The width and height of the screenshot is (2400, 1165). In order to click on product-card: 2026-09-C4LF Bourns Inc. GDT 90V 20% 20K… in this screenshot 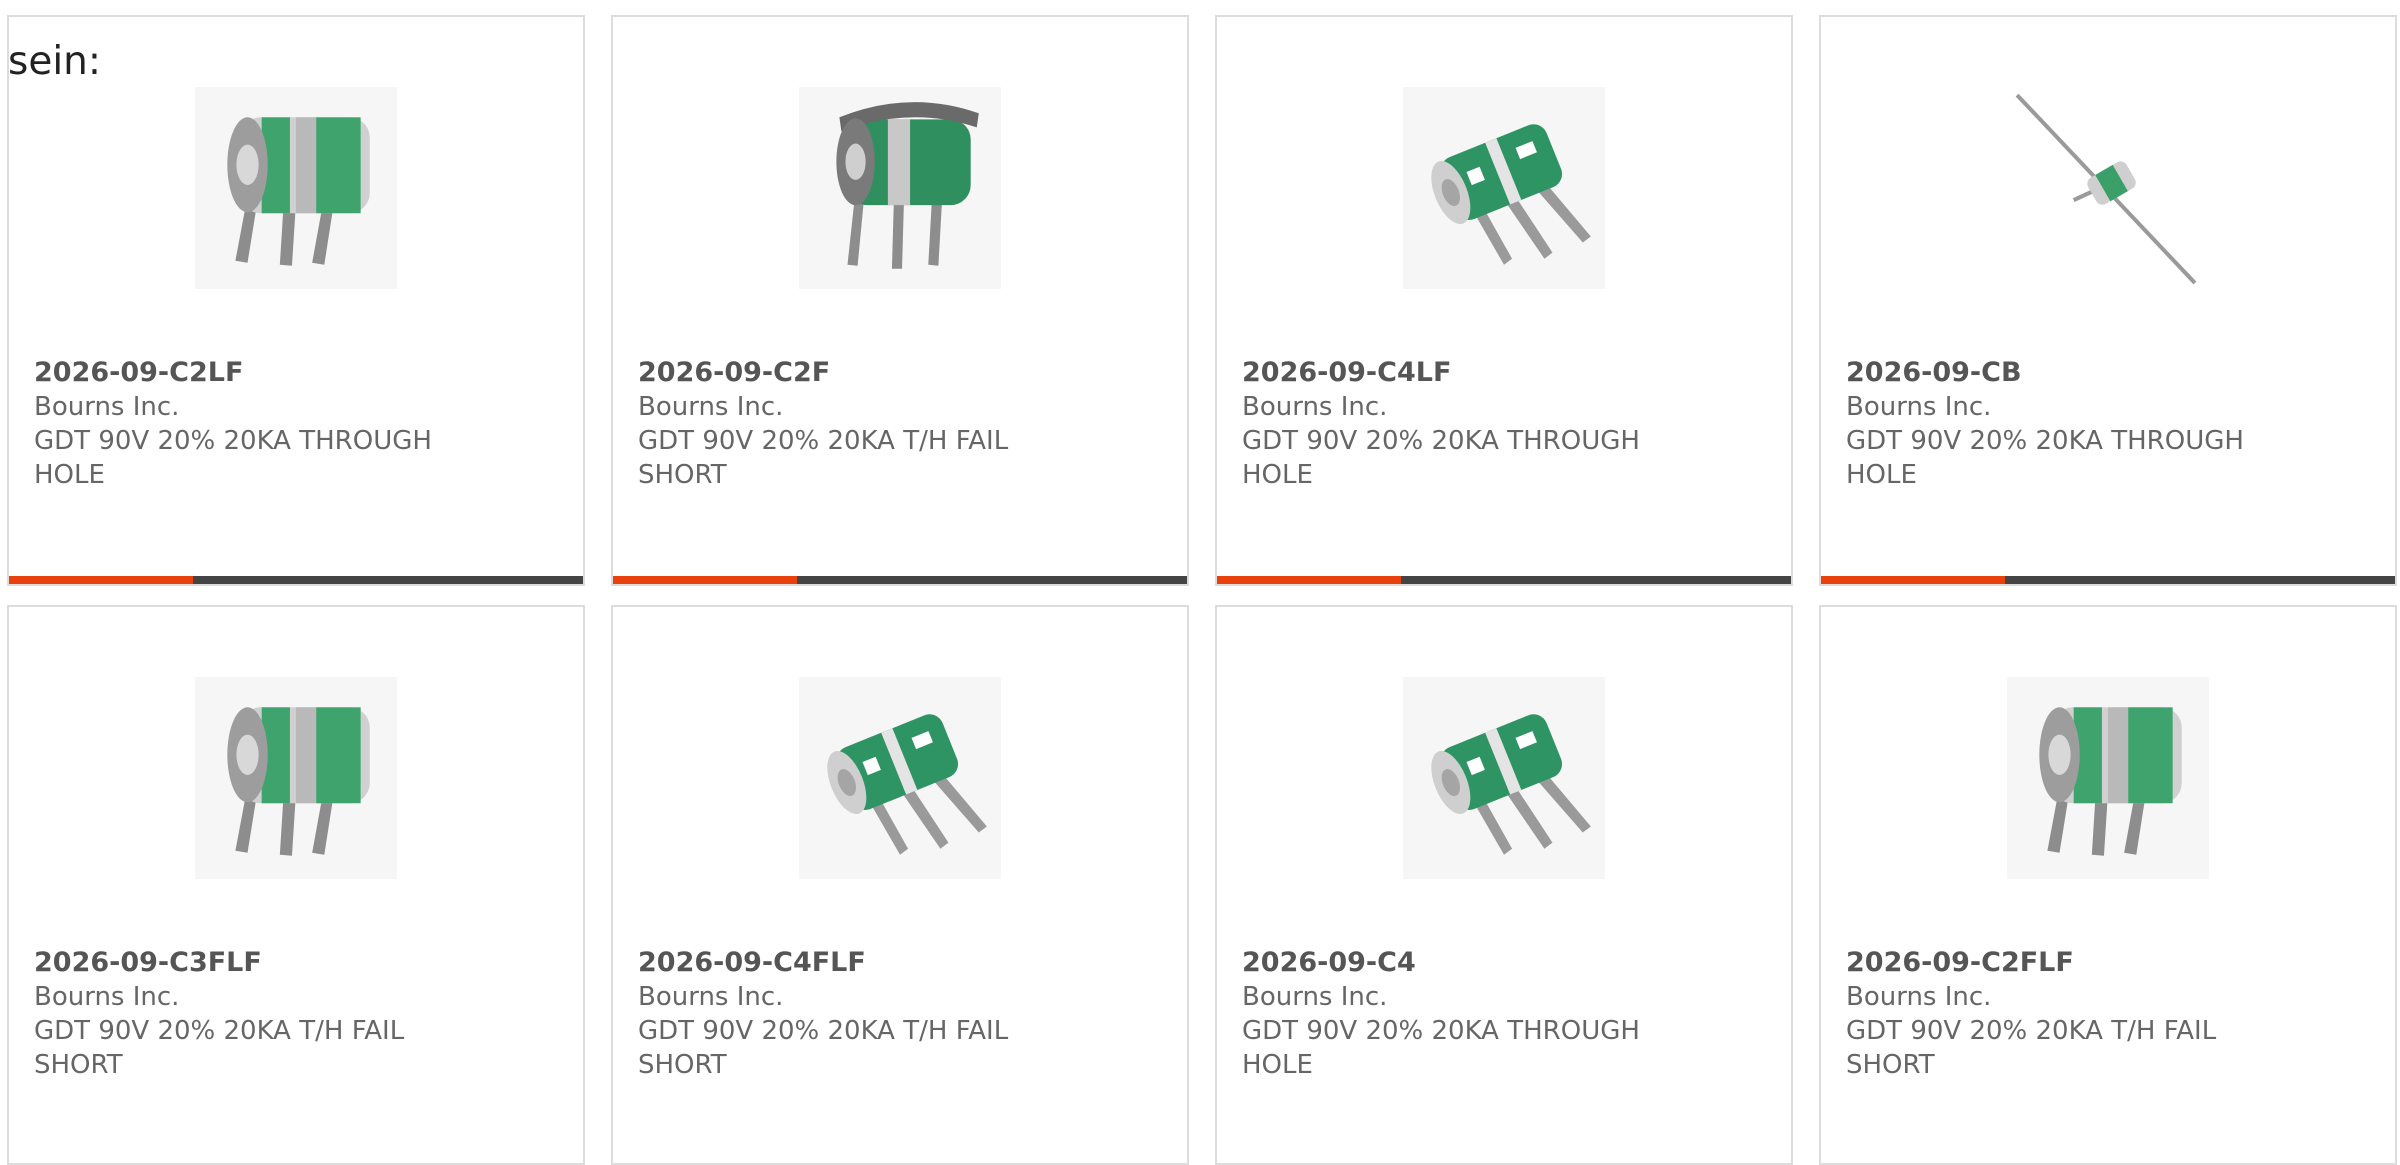, I will do `click(1504, 300)`.